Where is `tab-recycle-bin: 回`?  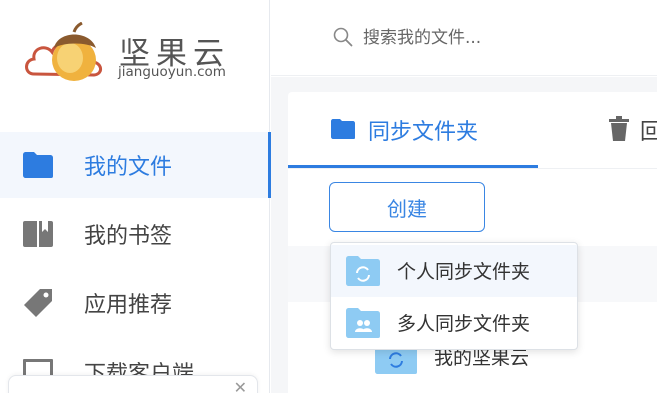
tab-recycle-bin: 回 is located at coordinates (632, 130).